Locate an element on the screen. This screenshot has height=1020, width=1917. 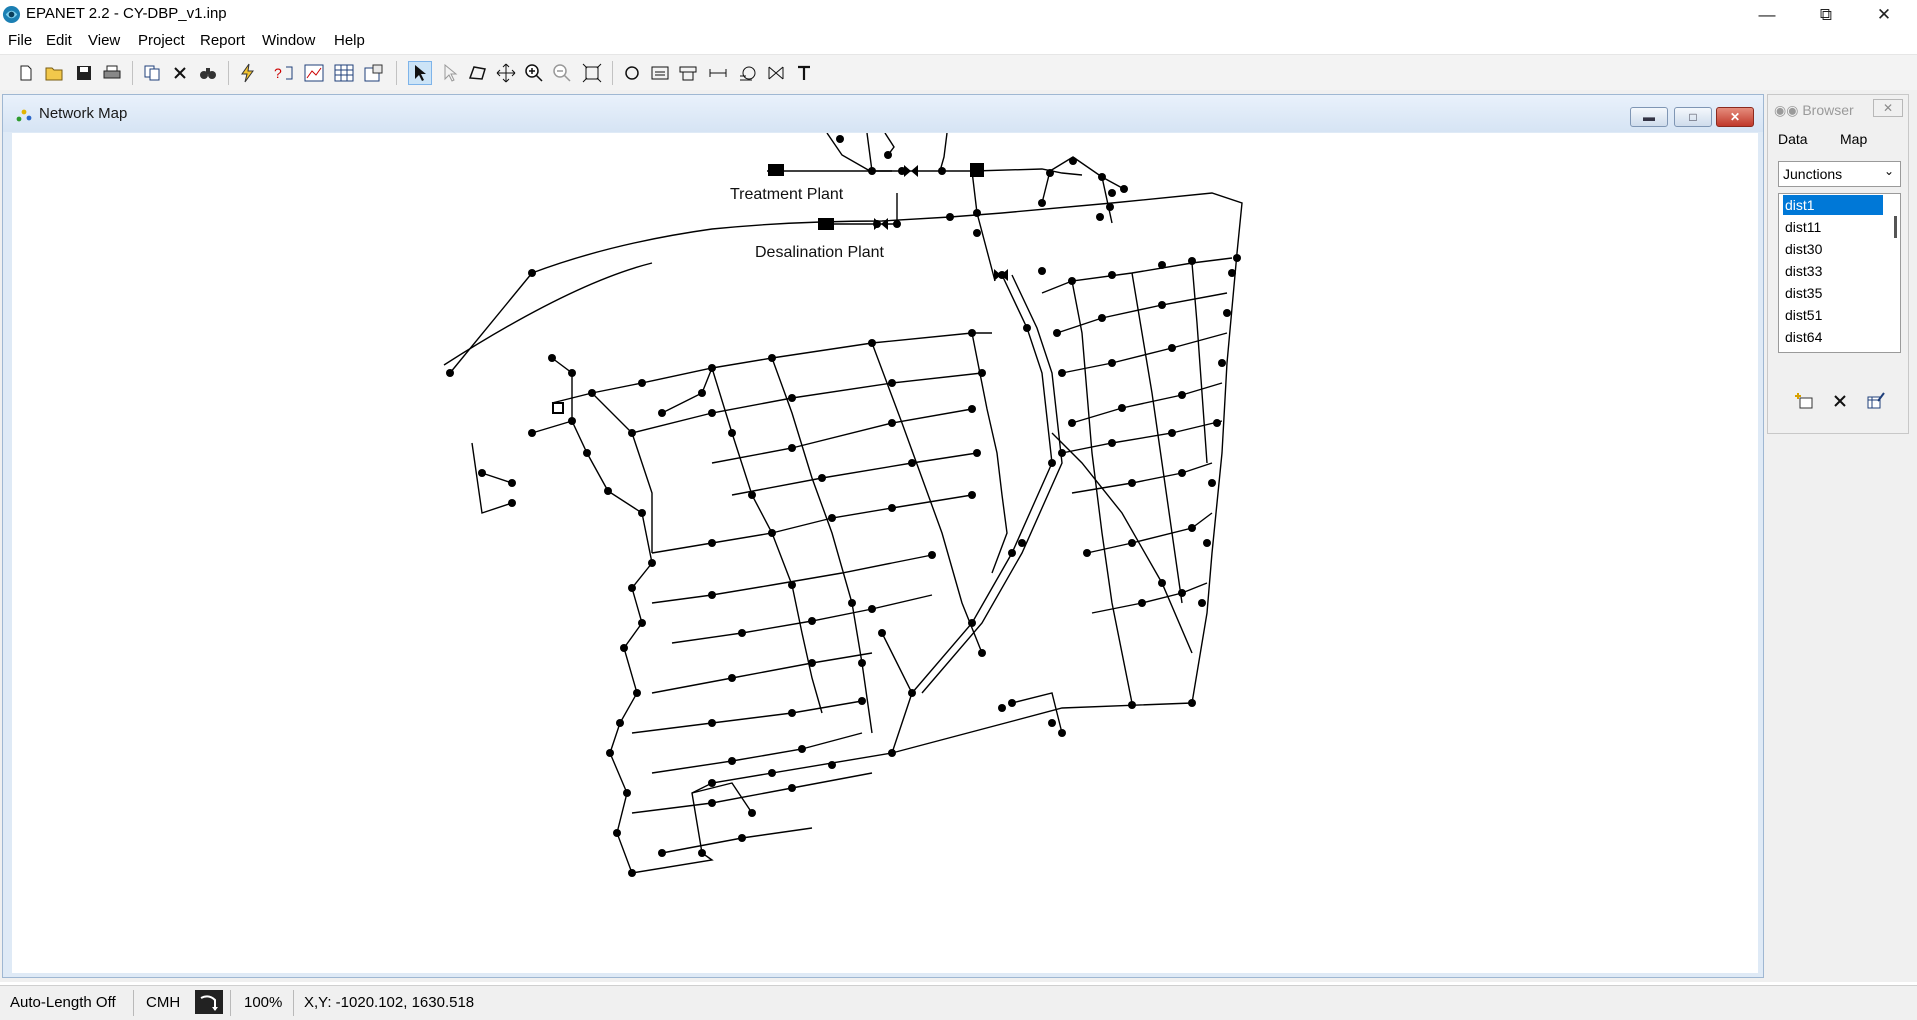
query-icon: ? is located at coordinates (283, 73).